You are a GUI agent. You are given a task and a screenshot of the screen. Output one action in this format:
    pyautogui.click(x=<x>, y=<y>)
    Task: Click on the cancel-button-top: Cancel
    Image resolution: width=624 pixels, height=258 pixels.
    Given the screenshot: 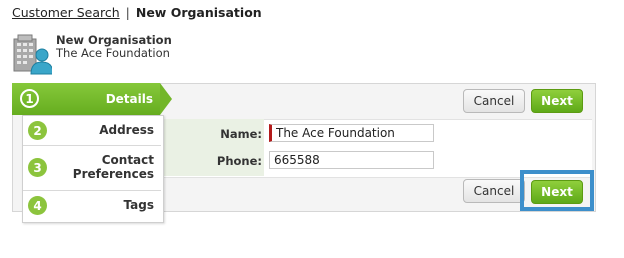 What is the action you would take?
    pyautogui.click(x=494, y=101)
    